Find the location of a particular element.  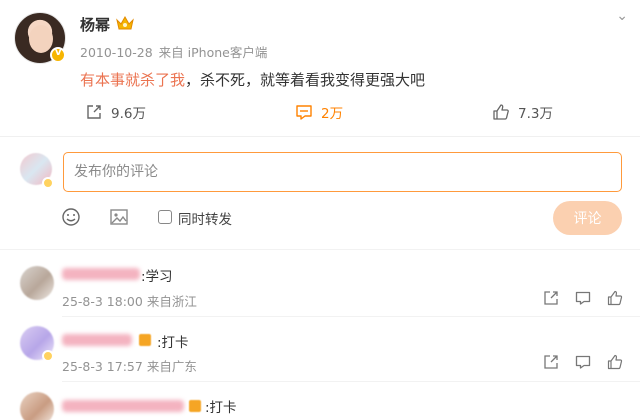

post-text-highlight: 有本事就杀了我 is located at coordinates (132, 80).